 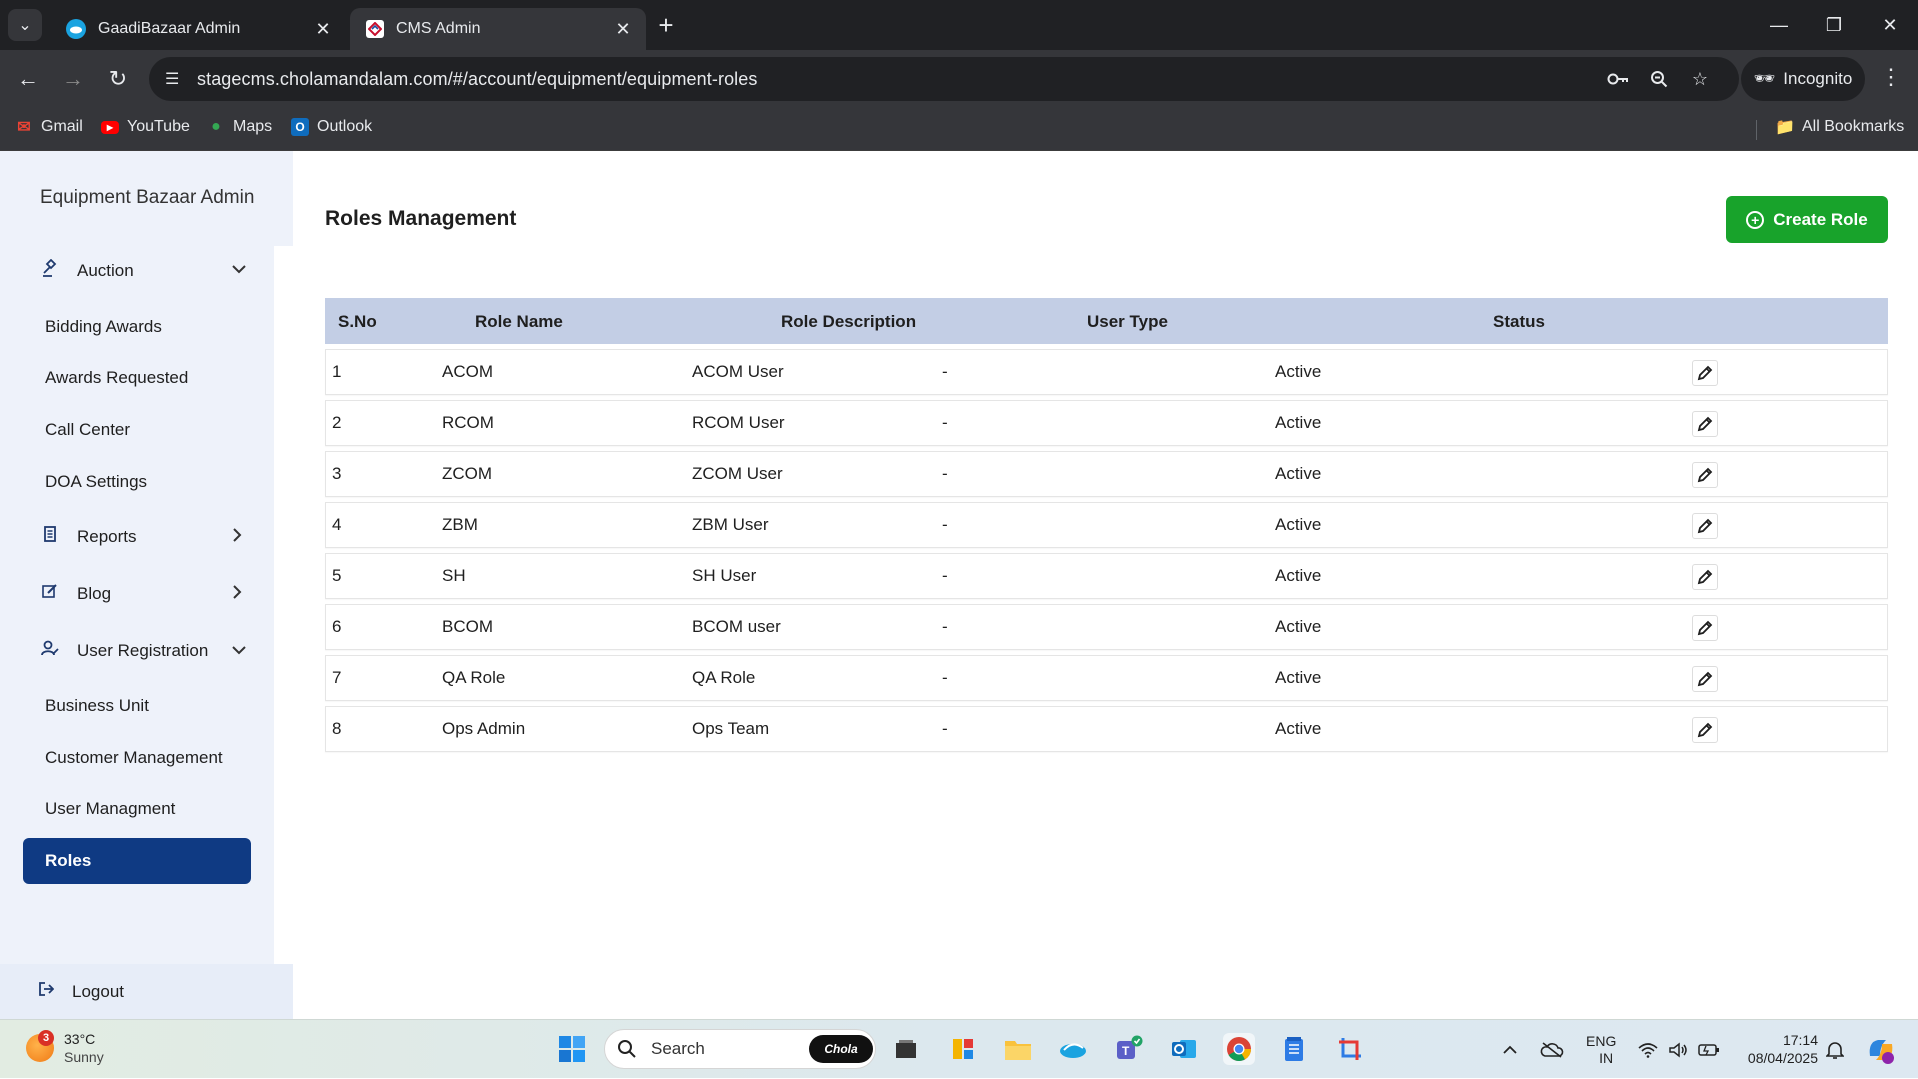 I want to click on nav-bidding-awards: Bidding Awards, so click(x=103, y=327).